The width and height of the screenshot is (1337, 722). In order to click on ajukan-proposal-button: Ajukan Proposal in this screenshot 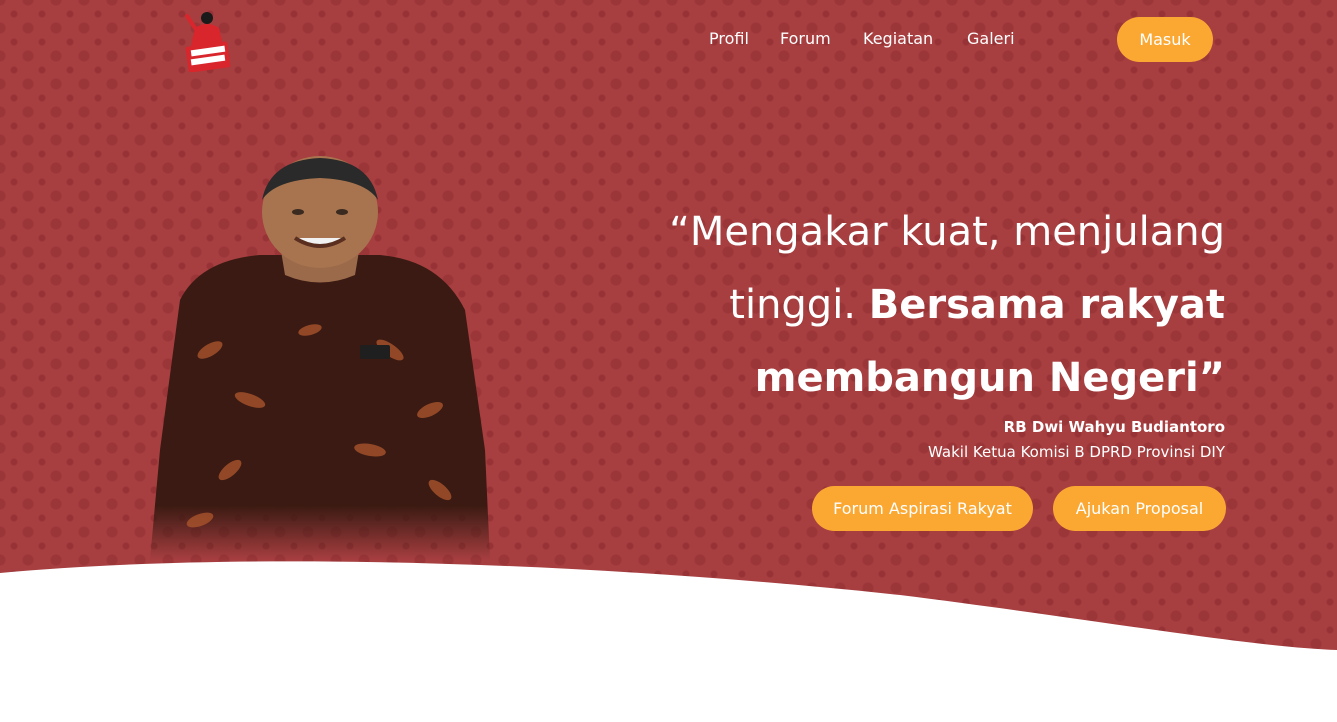, I will do `click(1139, 508)`.